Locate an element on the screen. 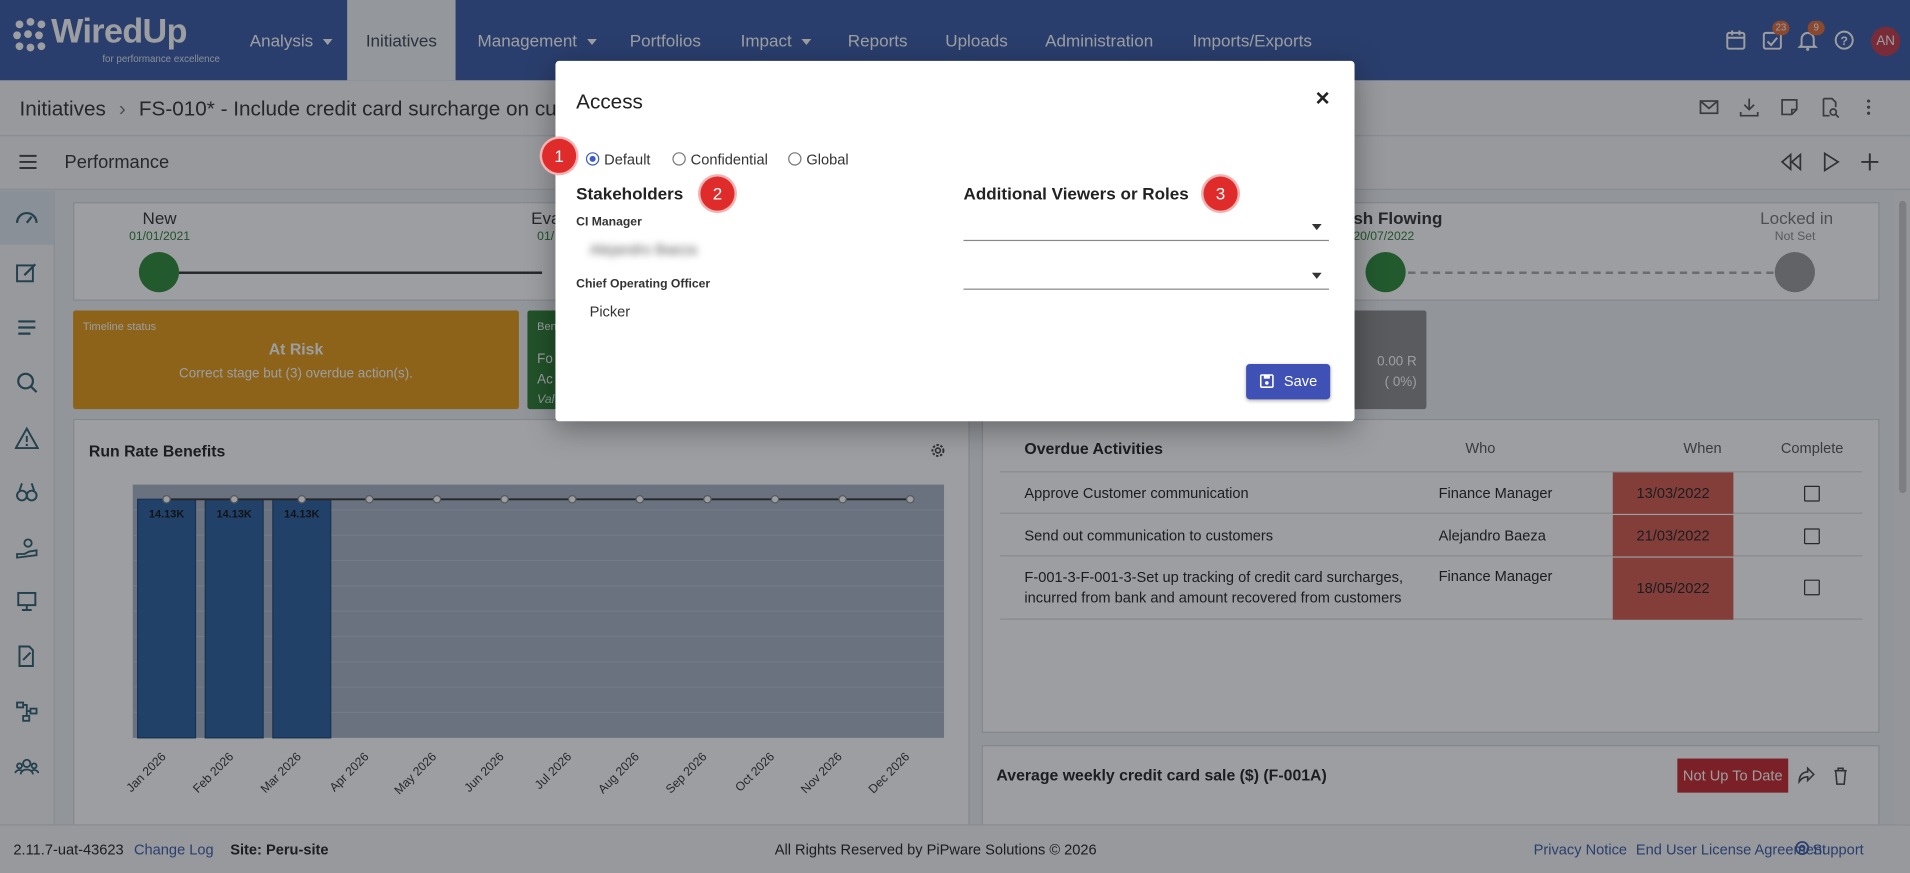 Image resolution: width=1910 pixels, height=873 pixels. access-option-global: Global is located at coordinates (818, 159).